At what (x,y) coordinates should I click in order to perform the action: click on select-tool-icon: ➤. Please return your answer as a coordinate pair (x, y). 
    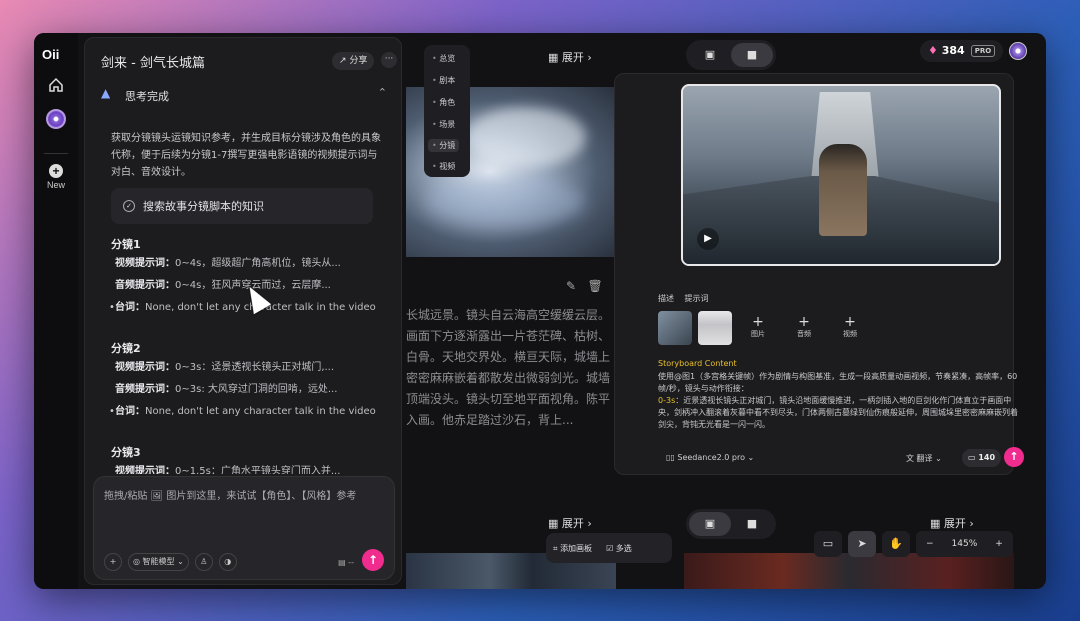
    Looking at the image, I should click on (862, 544).